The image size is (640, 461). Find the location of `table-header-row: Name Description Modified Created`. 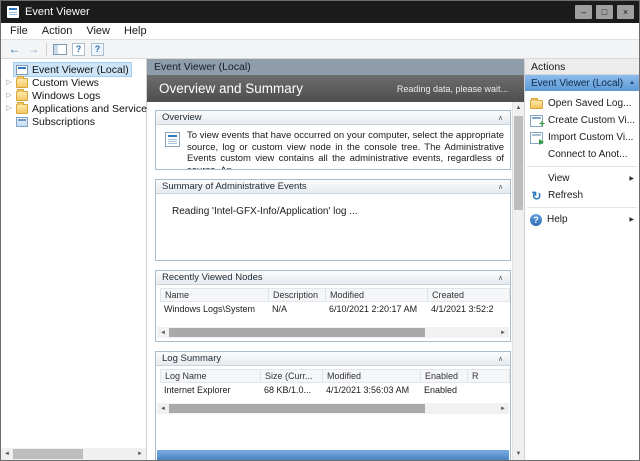

table-header-row: Name Description Modified Created is located at coordinates (335, 295).